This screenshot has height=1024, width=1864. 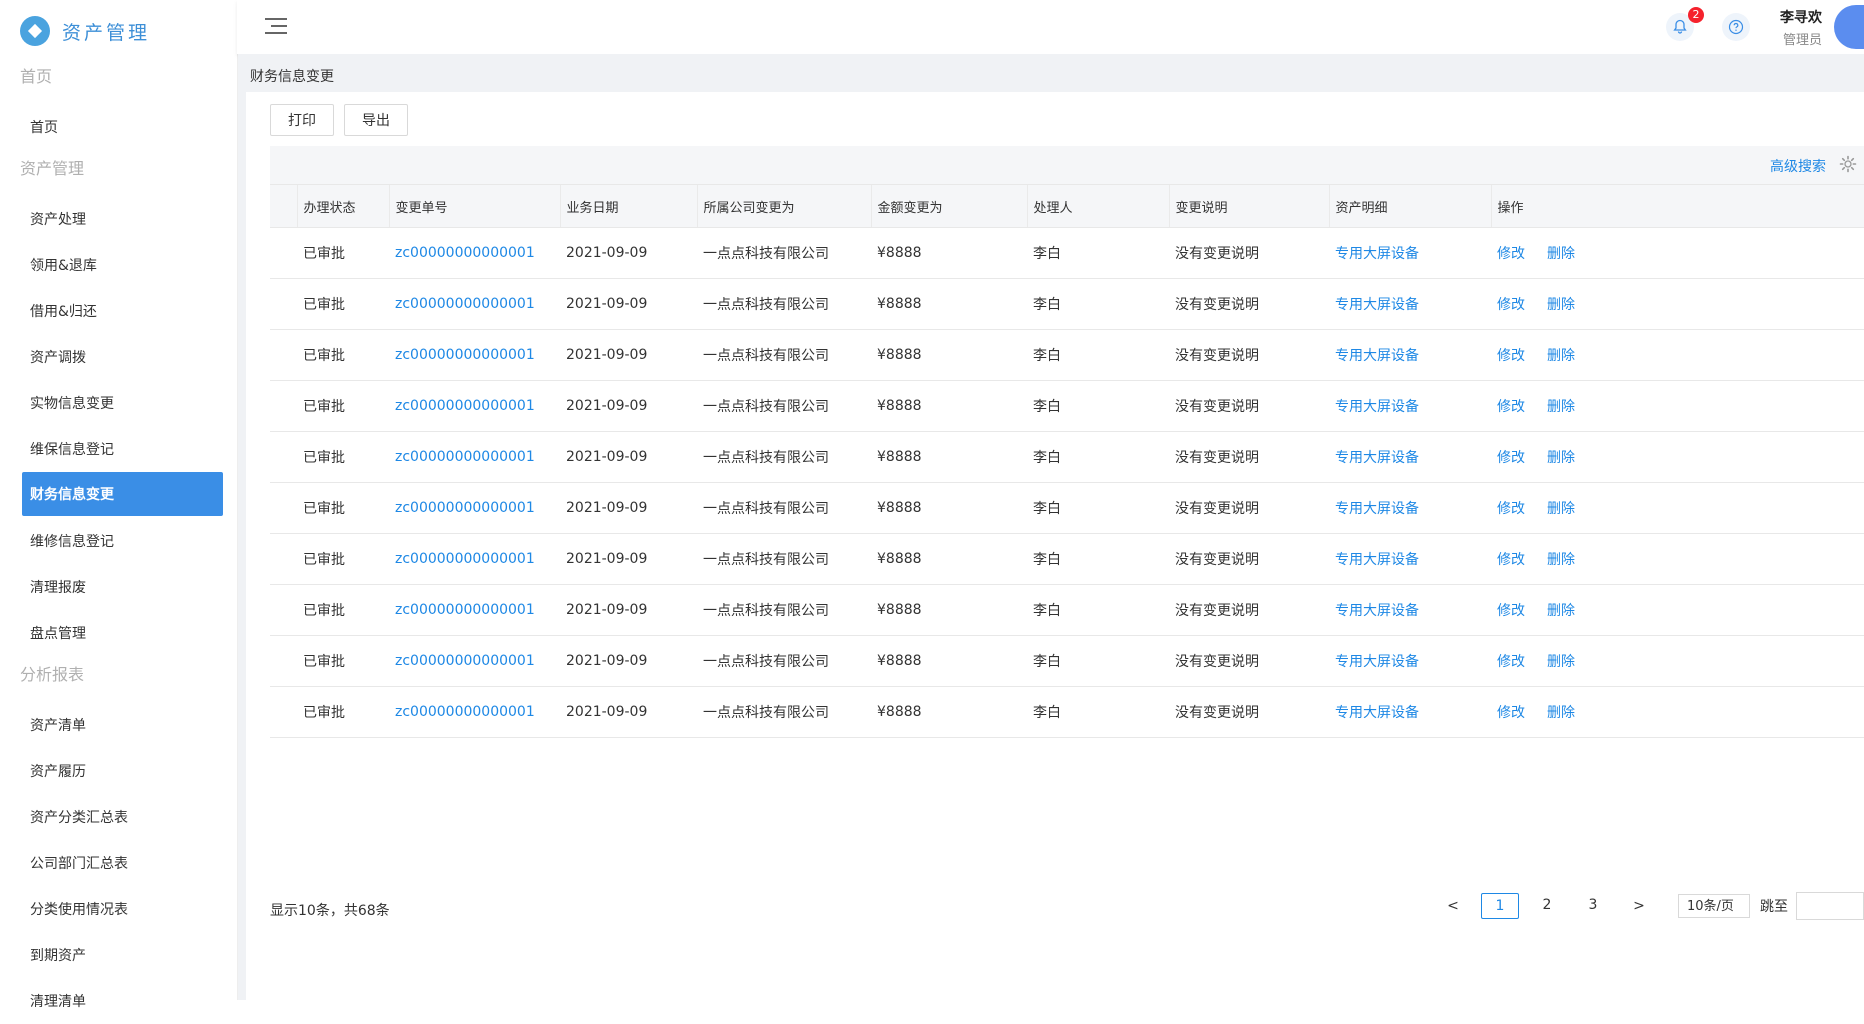 What do you see at coordinates (302, 120) in the screenshot?
I see `print-button: 打印` at bounding box center [302, 120].